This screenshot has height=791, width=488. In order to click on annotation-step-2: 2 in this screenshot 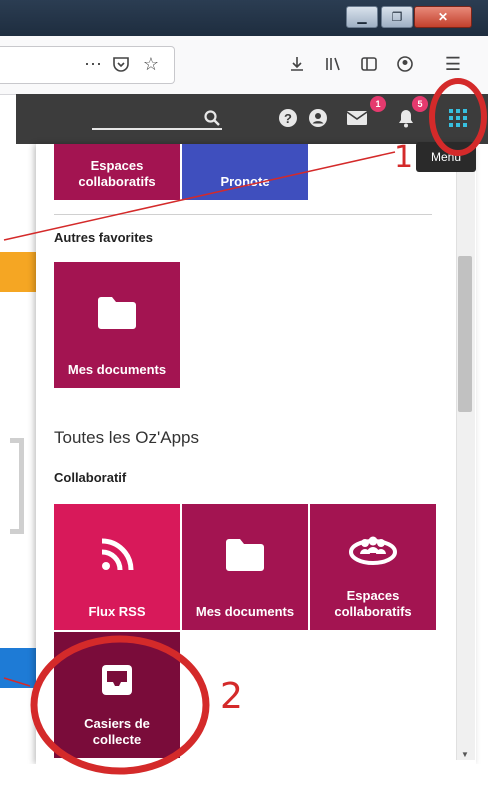, I will do `click(231, 696)`.